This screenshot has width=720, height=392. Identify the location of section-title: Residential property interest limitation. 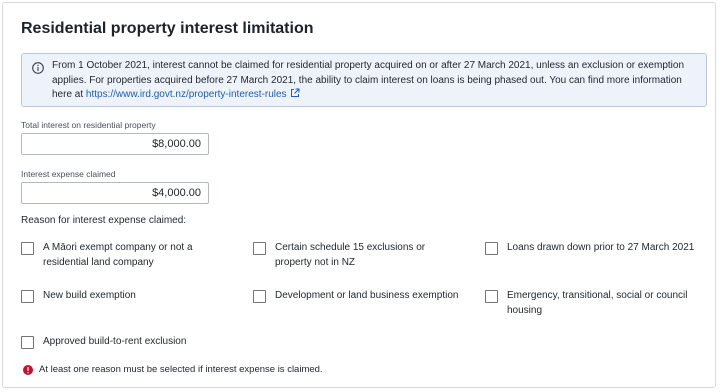
(167, 28).